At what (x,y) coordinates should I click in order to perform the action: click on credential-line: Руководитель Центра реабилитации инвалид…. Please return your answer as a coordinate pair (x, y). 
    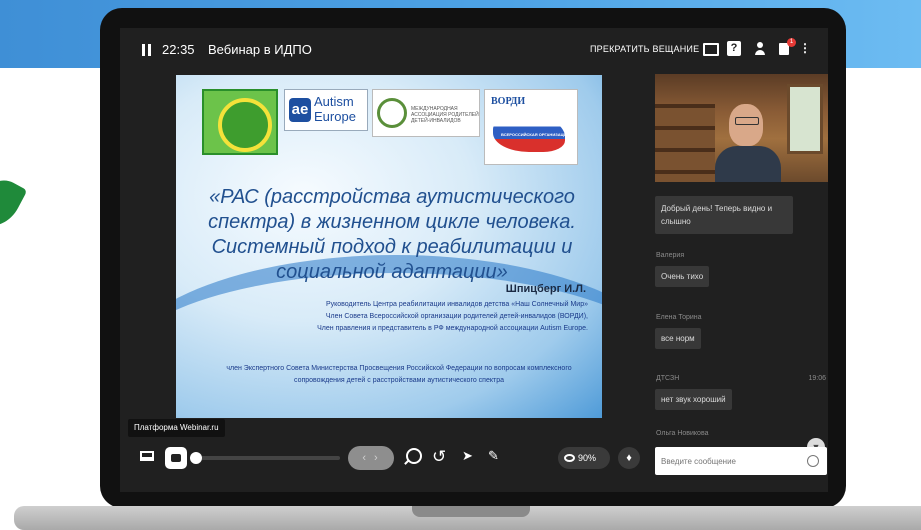
    Looking at the image, I should click on (456, 304).